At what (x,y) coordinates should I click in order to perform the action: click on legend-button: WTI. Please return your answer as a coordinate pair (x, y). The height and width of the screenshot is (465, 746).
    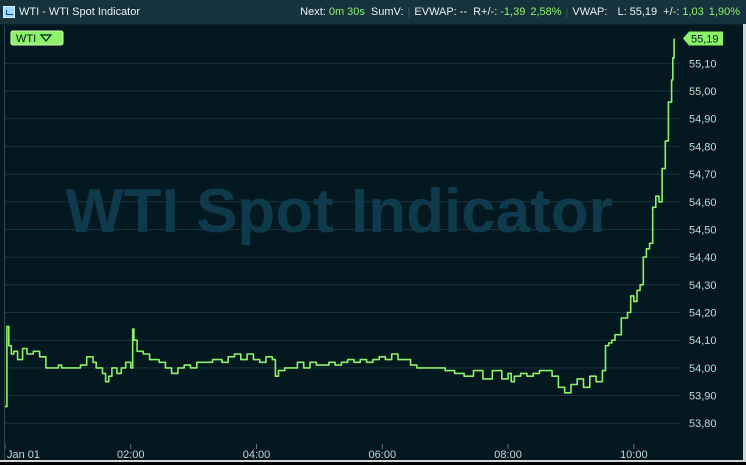
    Looking at the image, I should click on (37, 38).